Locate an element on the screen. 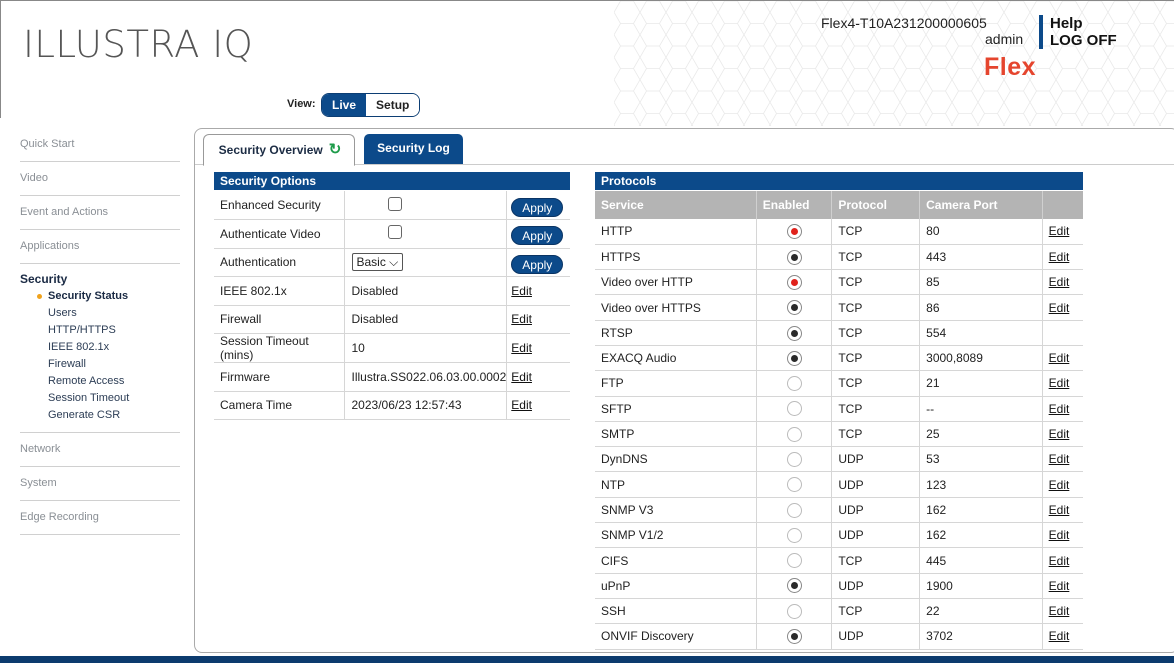 Image resolution: width=1174 pixels, height=663 pixels. sidebar-subitem-remote-access: Remote Access is located at coordinates (100, 381).